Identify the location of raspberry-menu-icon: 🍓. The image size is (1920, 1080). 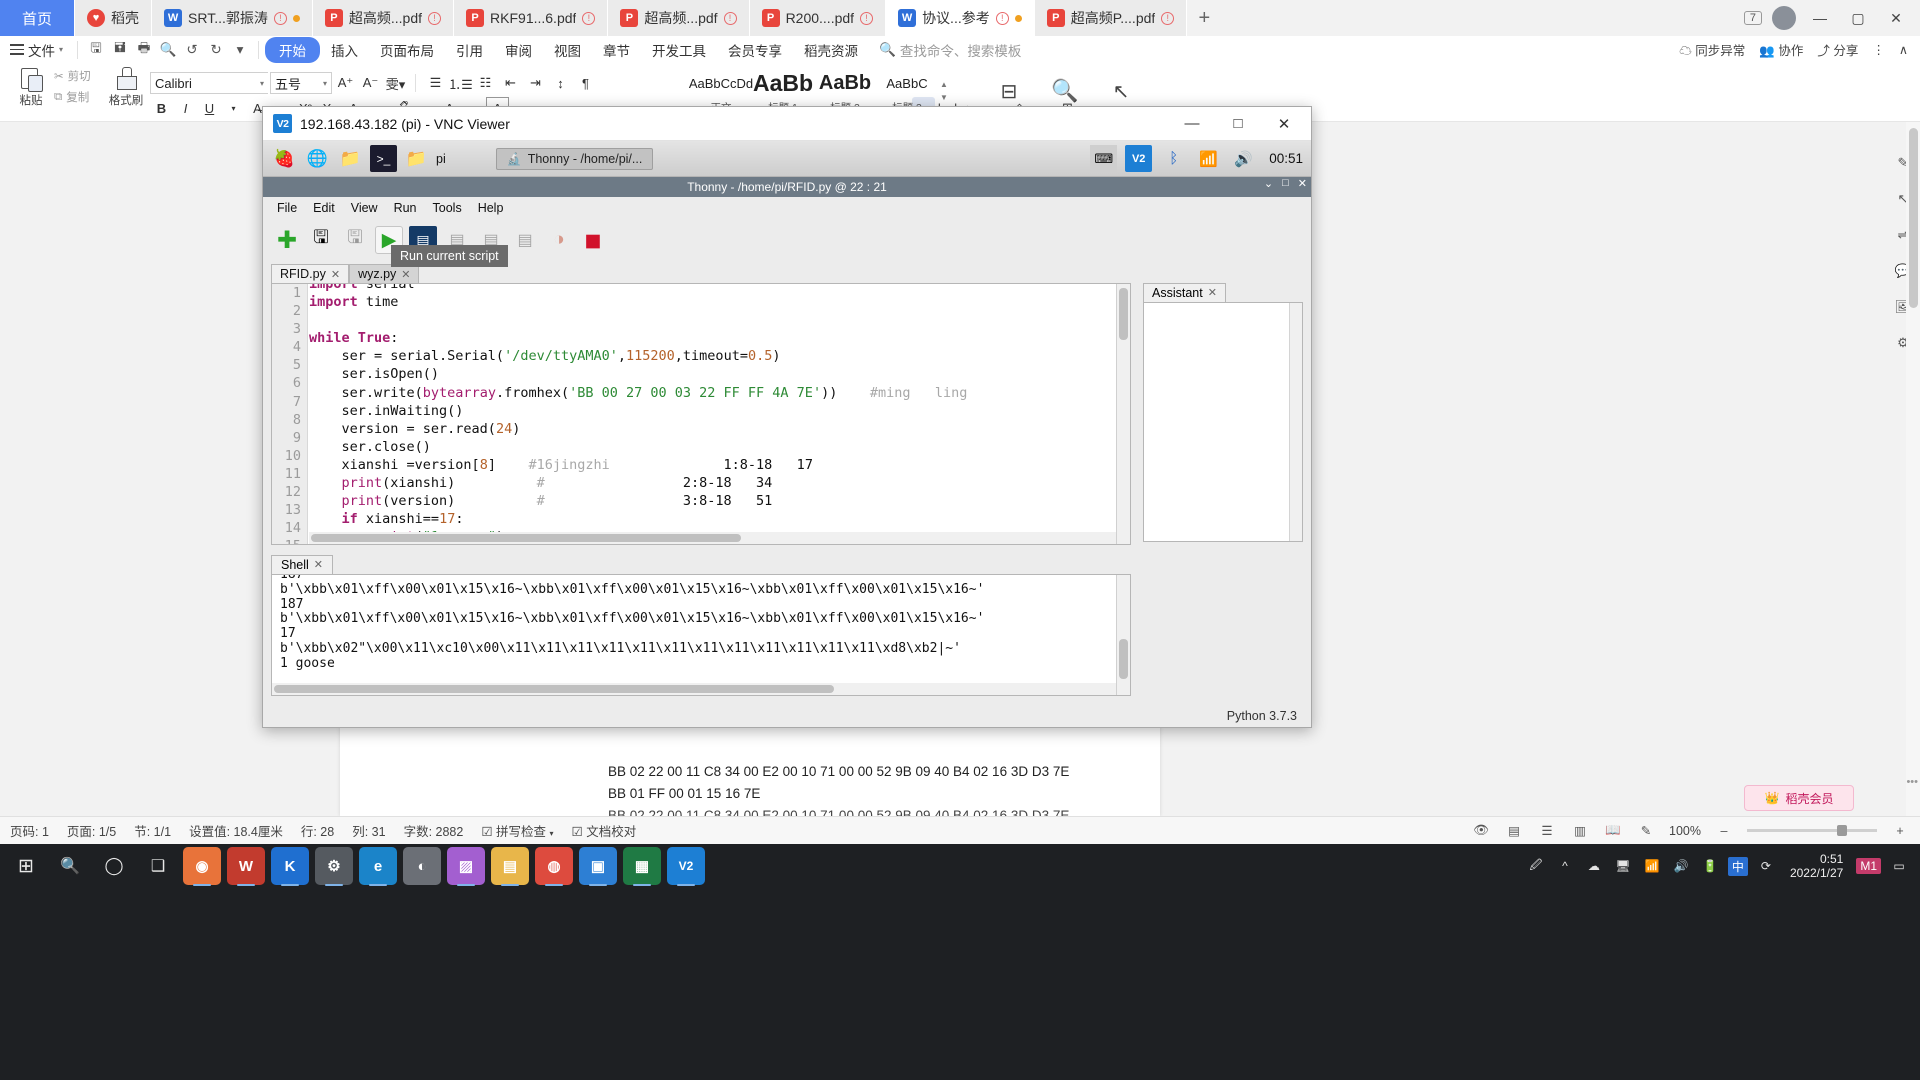
(284, 158).